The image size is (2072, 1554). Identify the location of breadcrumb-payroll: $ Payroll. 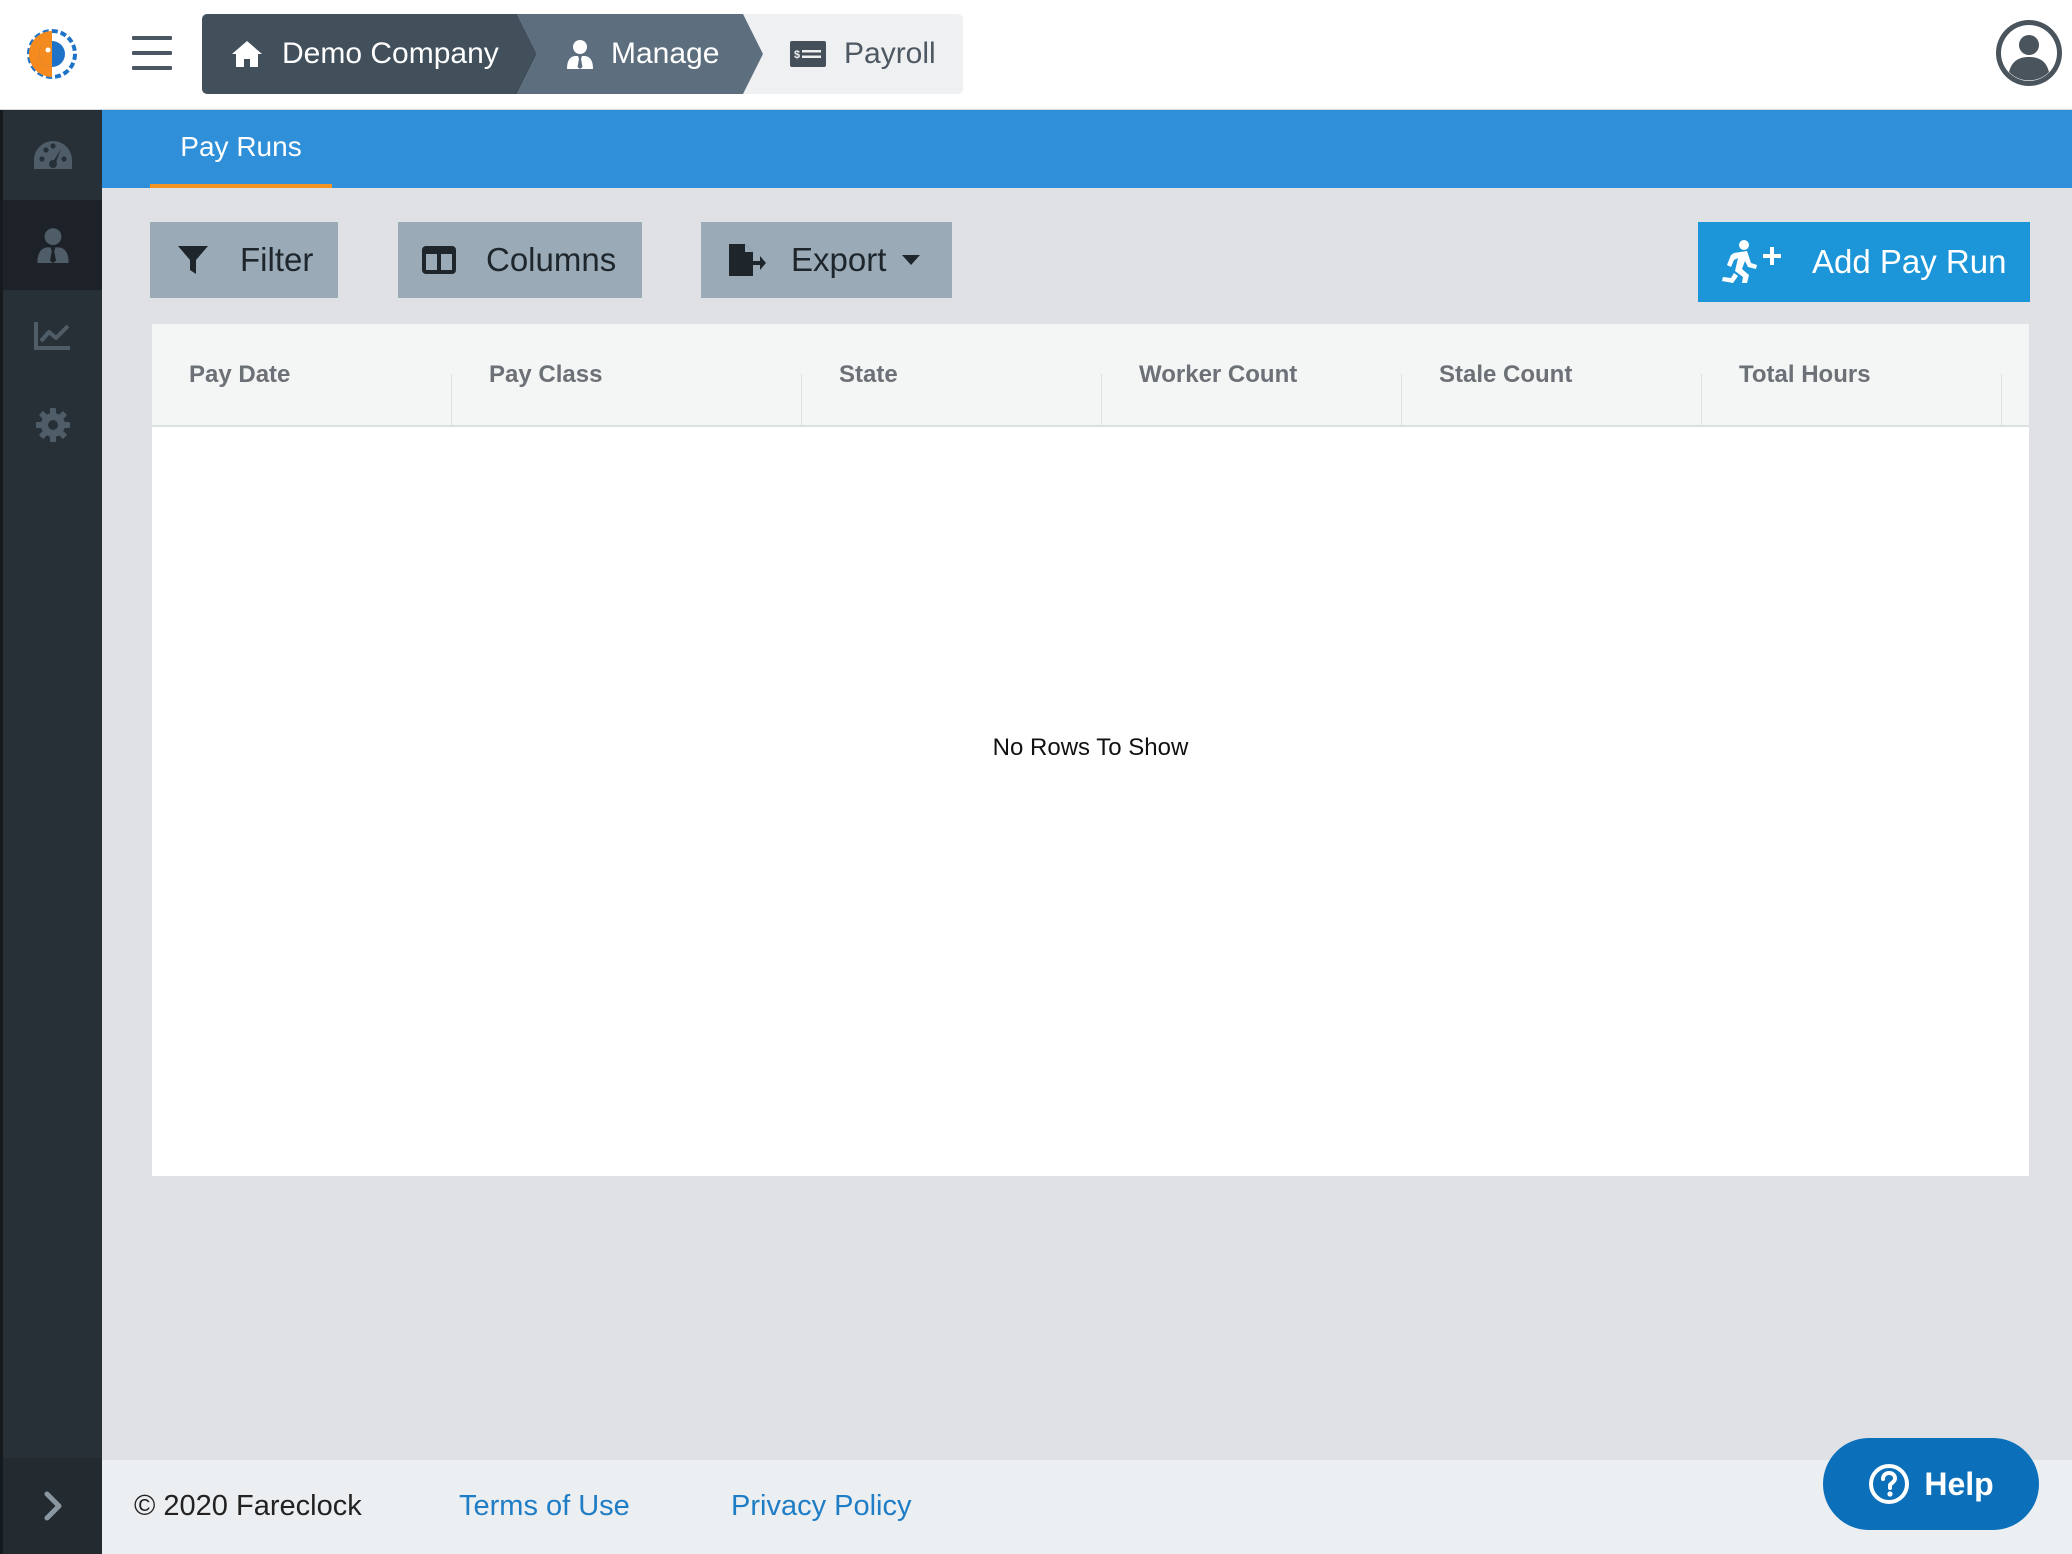
(853, 54).